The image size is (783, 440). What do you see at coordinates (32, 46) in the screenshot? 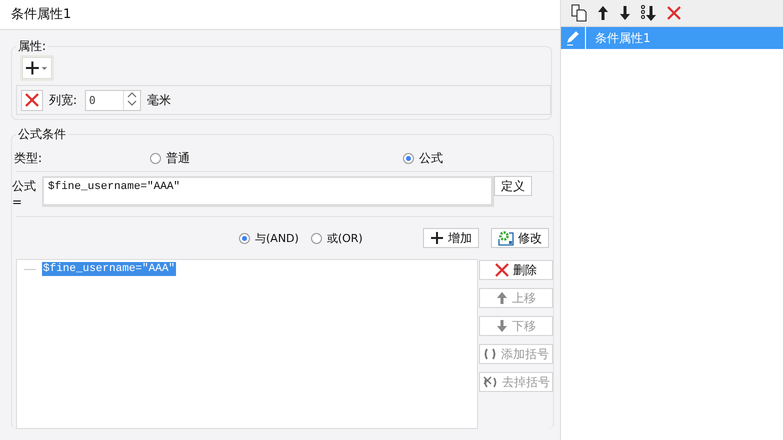
I see `group-title: 属性:` at bounding box center [32, 46].